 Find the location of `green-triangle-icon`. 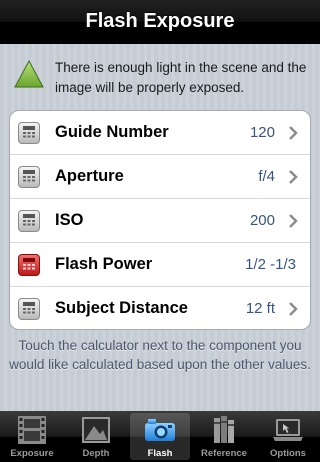

green-triangle-icon is located at coordinates (29, 74).